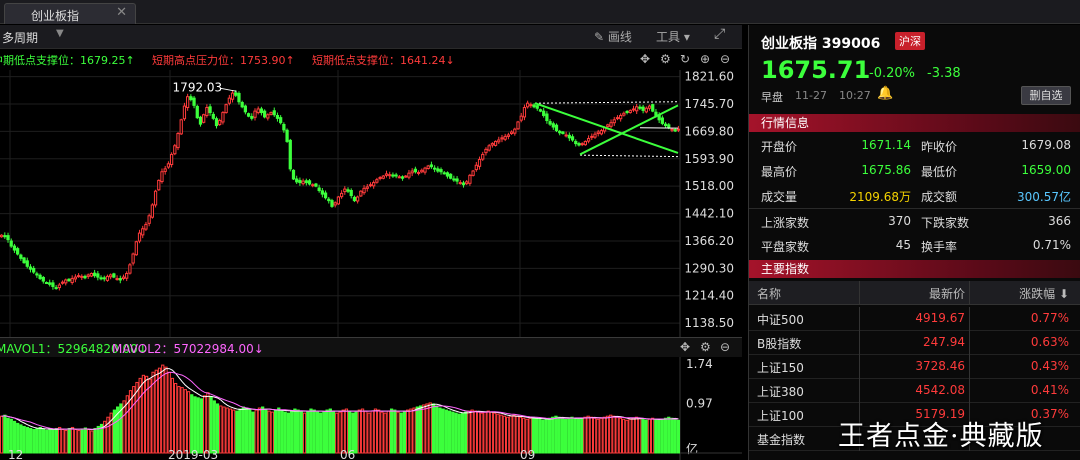 The height and width of the screenshot is (460, 1080). What do you see at coordinates (941, 436) in the screenshot?
I see `watermark: 王者点金·典藏版` at bounding box center [941, 436].